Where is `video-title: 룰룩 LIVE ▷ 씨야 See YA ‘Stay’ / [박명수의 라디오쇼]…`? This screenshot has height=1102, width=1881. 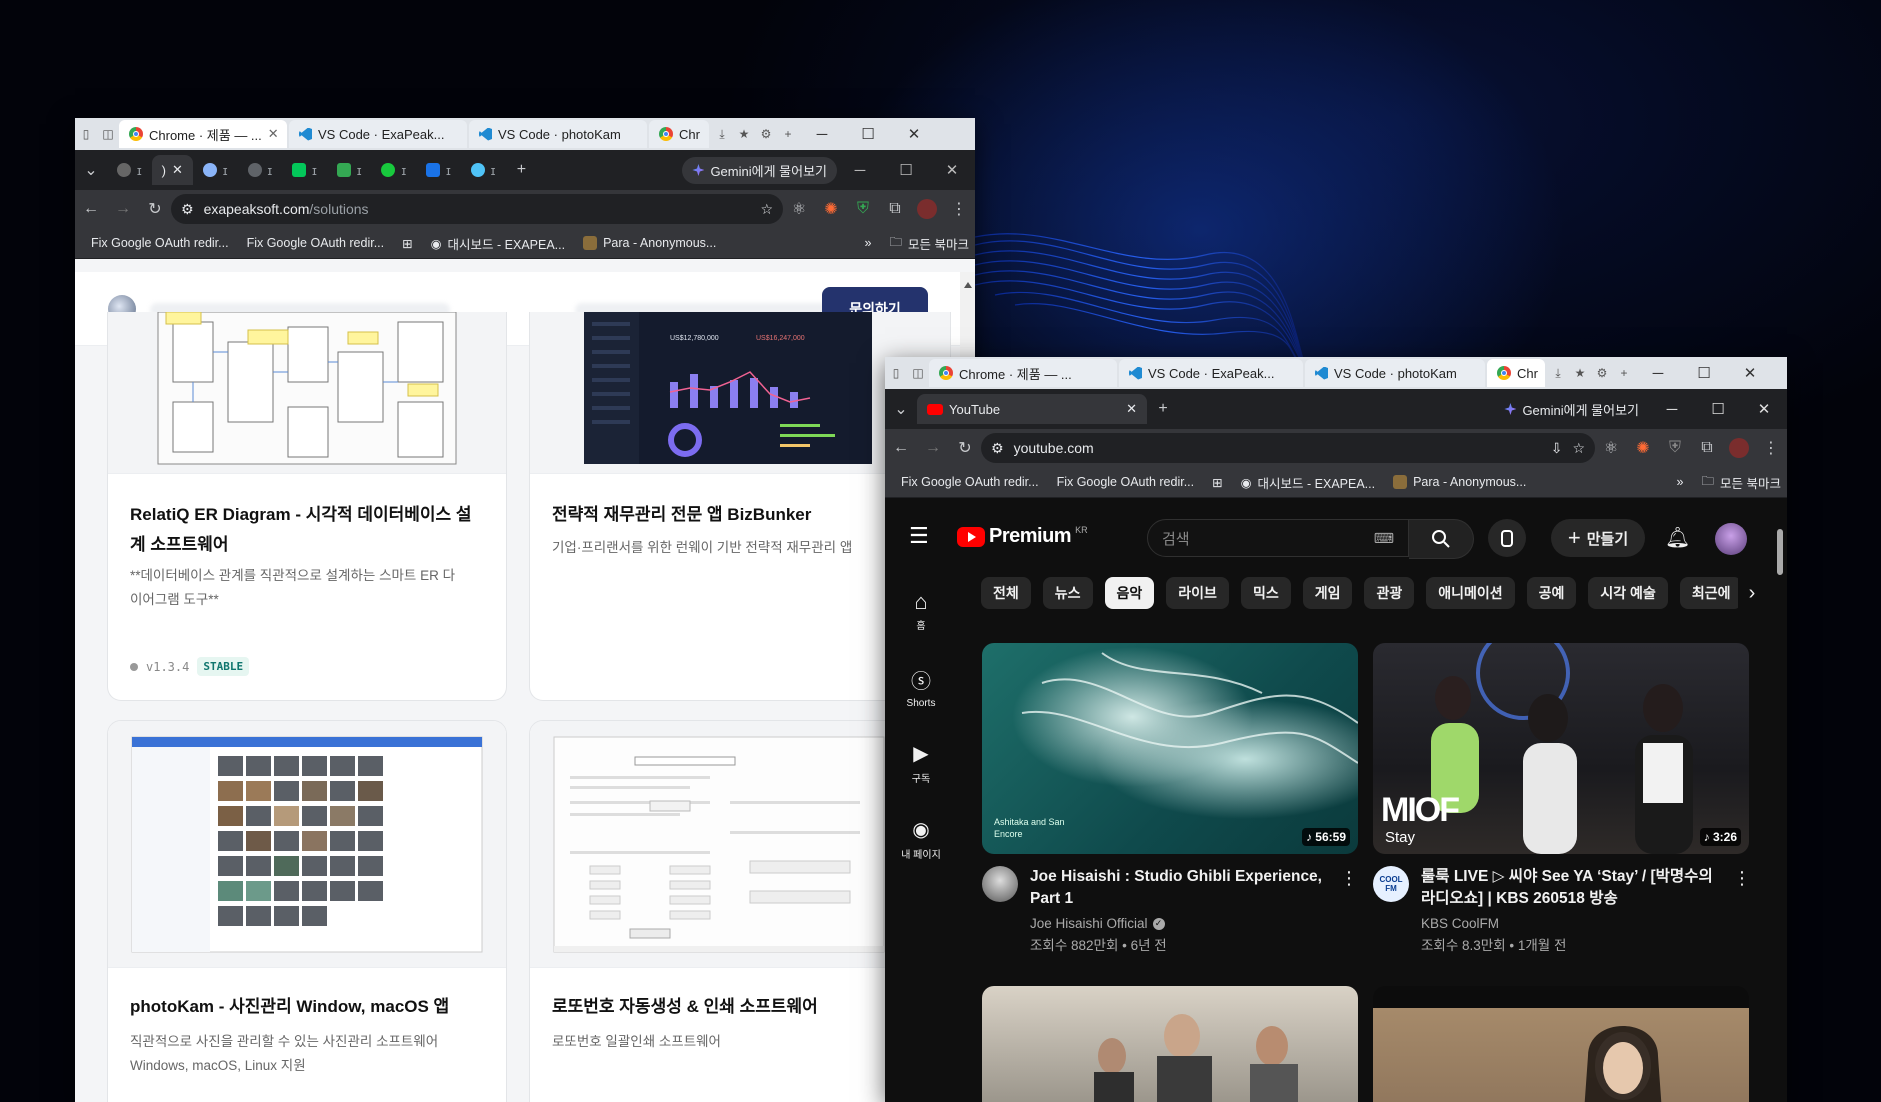 video-title: 룰룩 LIVE ▷ 씨야 See YA ‘Stay’ / [박명수의 라디오쇼]… is located at coordinates (1573, 888).